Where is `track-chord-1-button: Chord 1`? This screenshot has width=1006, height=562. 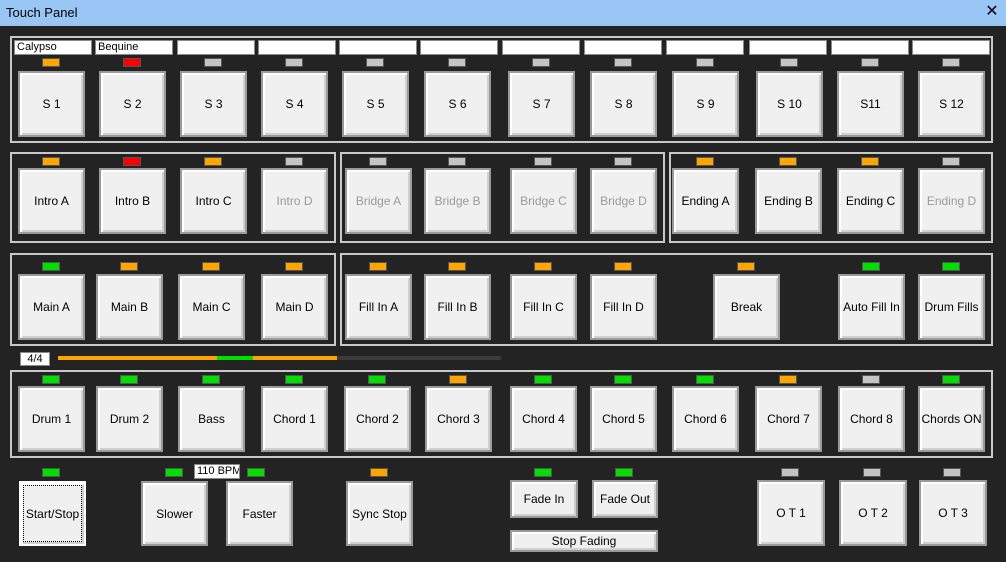
track-chord-1-button: Chord 1 is located at coordinates (294, 419).